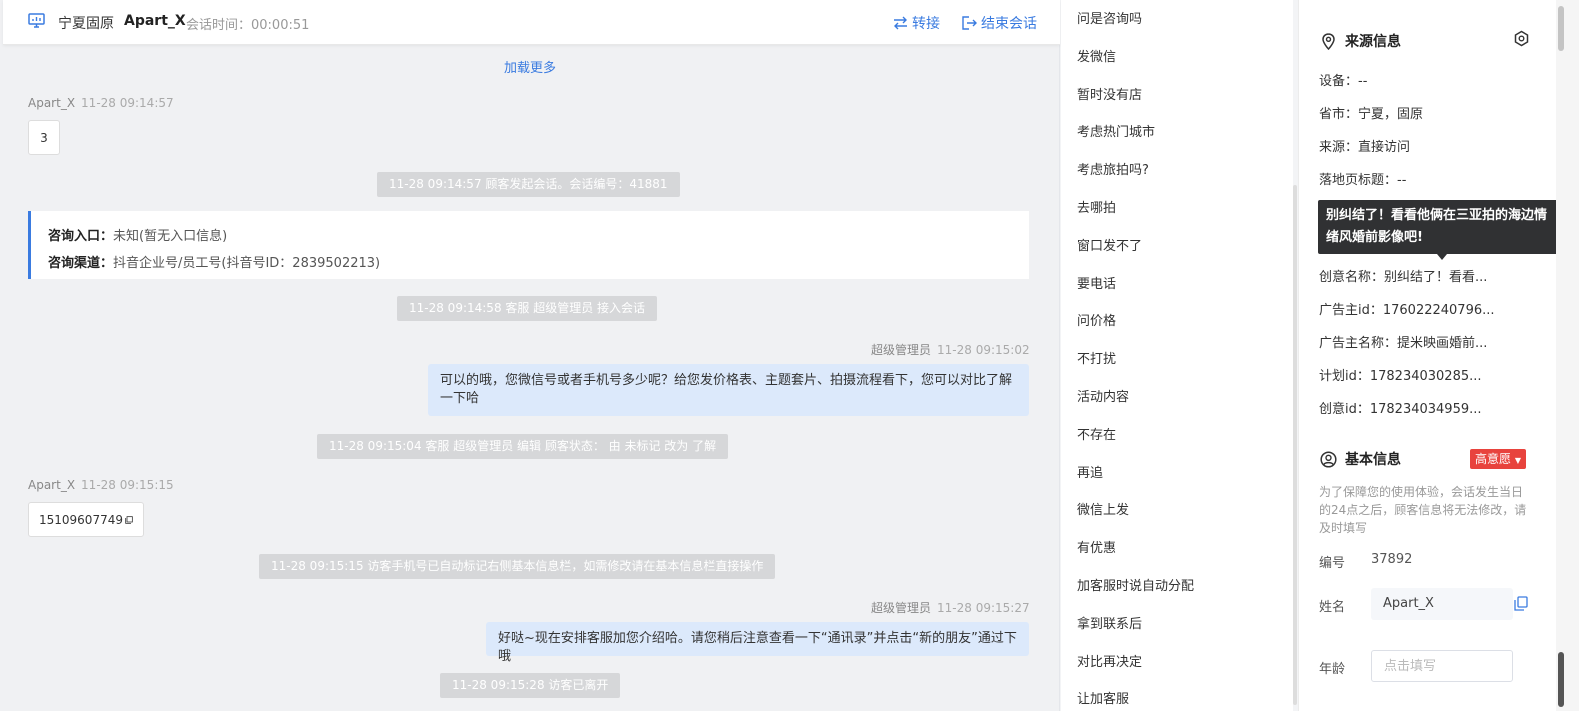 Image resolution: width=1579 pixels, height=711 pixels. What do you see at coordinates (1009, 24) in the screenshot?
I see `end-session-label: 结束会话` at bounding box center [1009, 24].